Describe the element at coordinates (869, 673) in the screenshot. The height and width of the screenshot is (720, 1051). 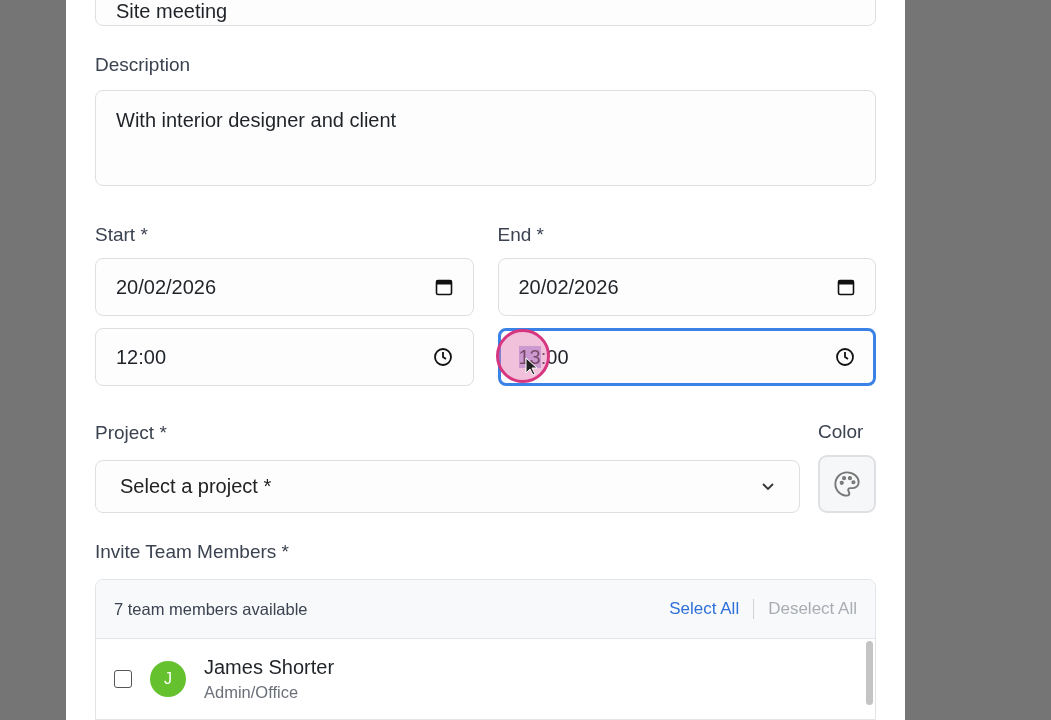
I see `scrollbar` at that location.